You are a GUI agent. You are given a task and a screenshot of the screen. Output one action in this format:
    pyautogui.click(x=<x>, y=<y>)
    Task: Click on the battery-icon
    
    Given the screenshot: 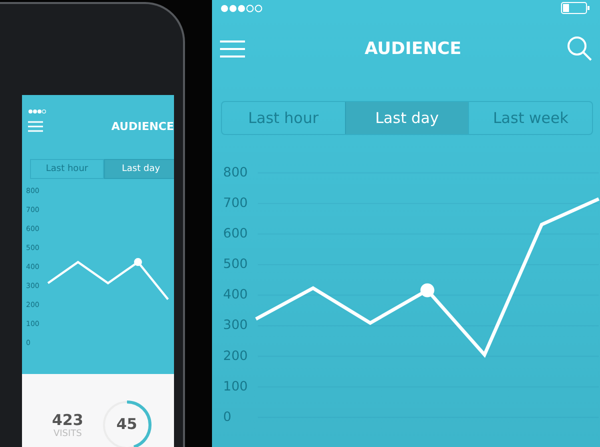 What is the action you would take?
    pyautogui.click(x=575, y=8)
    